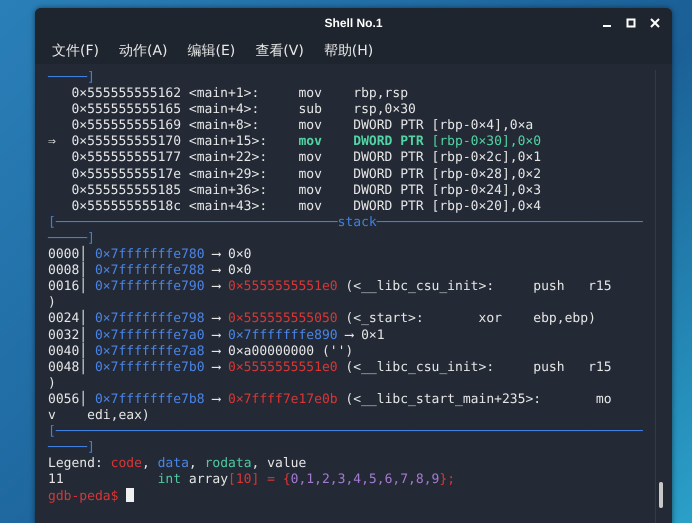 Image resolution: width=692 pixels, height=523 pixels. I want to click on terminal-line: 0056│ 0×7fffffffe7b8 ⟶ 0×7ffff7e17e0b (<__libc_start_main+235>: mo, so click(330, 400).